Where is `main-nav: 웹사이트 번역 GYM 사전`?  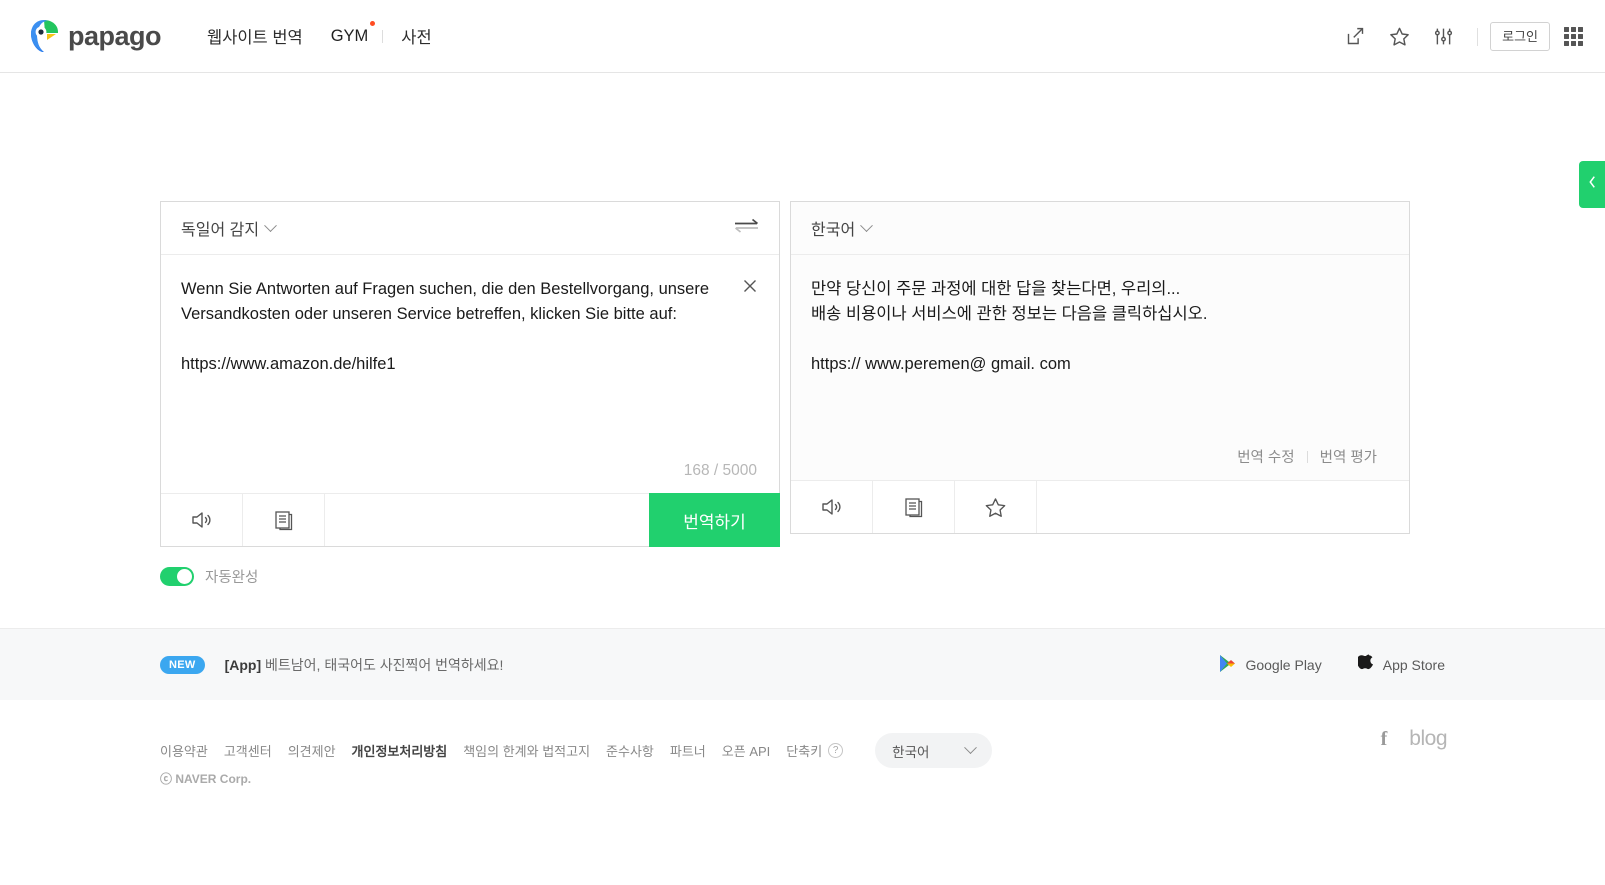 main-nav: 웹사이트 번역 GYM 사전 is located at coordinates (319, 34).